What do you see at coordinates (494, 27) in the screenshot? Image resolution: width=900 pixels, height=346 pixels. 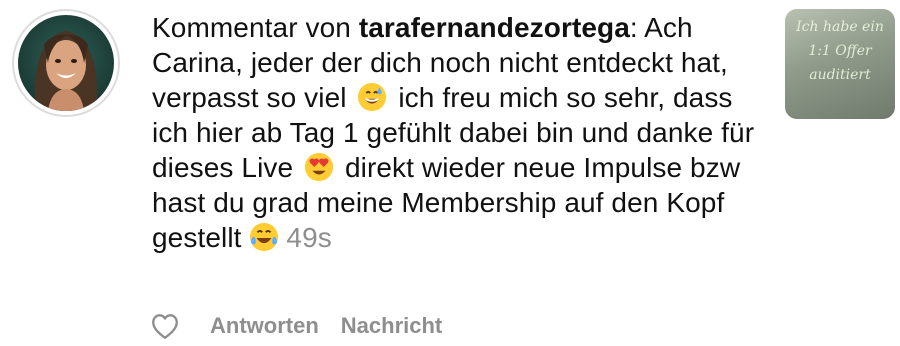 I see `comment-username: tarafernandezortega` at bounding box center [494, 27].